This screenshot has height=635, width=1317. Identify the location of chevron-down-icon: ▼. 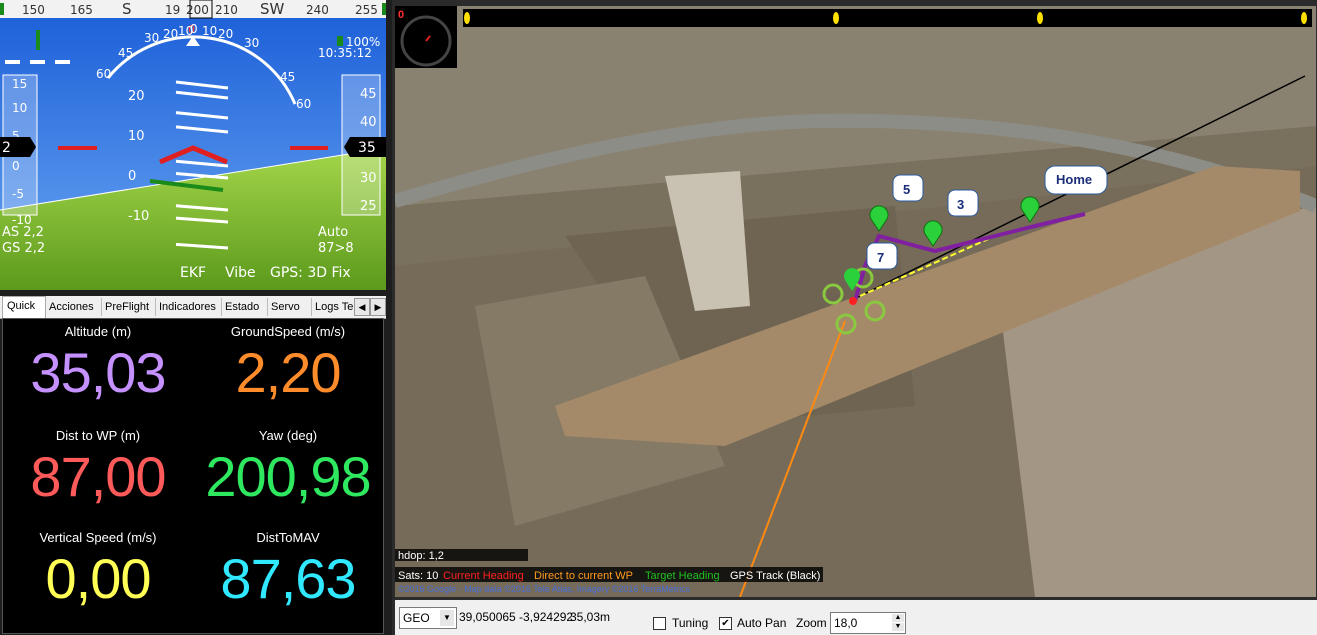
(447, 618).